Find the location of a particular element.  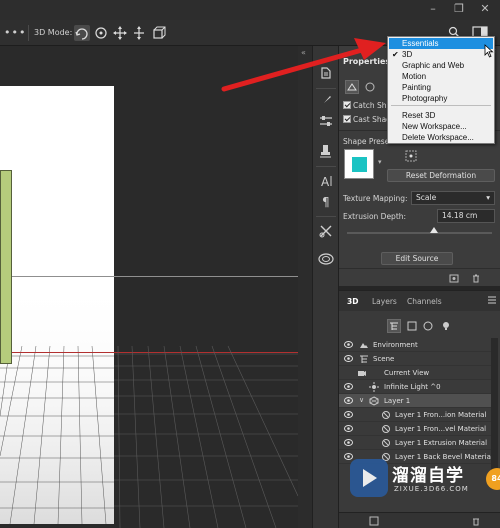

edit-source-button: Edit Source is located at coordinates (417, 258).